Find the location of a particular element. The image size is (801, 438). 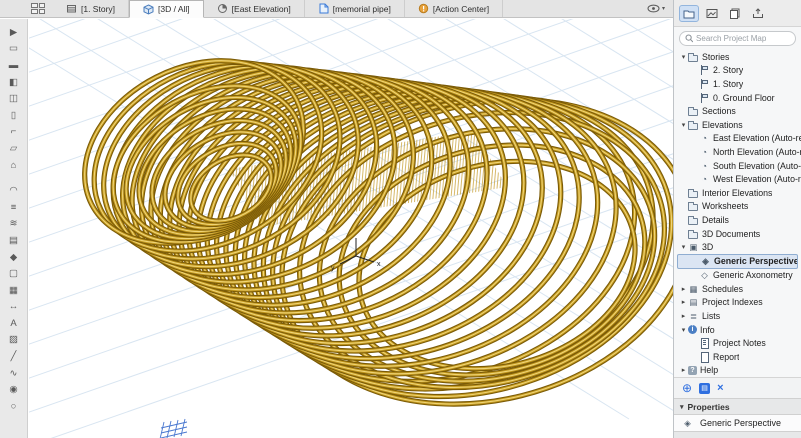

tree-item-label: East Elevation (Auto-rebuild is located at coordinates (757, 138).